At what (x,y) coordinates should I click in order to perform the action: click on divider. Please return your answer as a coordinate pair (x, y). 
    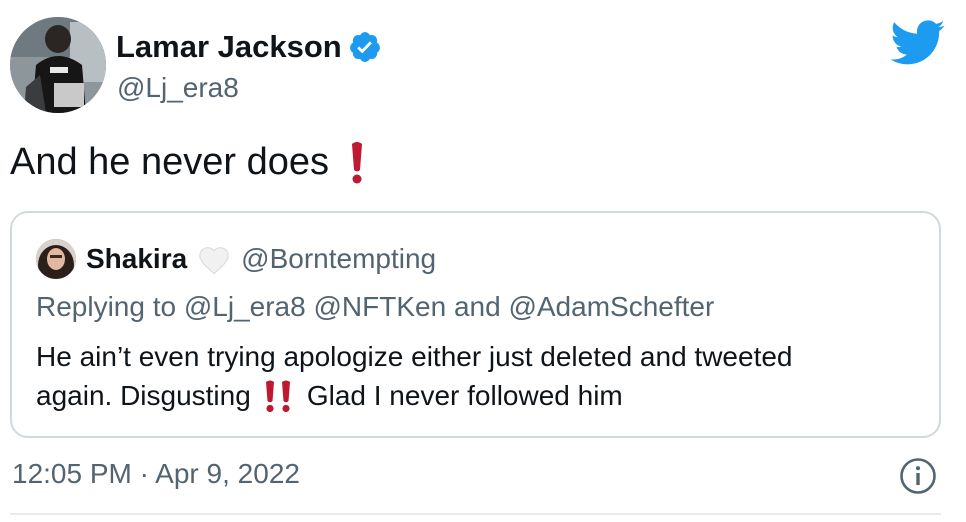
    Looking at the image, I should click on (475, 514).